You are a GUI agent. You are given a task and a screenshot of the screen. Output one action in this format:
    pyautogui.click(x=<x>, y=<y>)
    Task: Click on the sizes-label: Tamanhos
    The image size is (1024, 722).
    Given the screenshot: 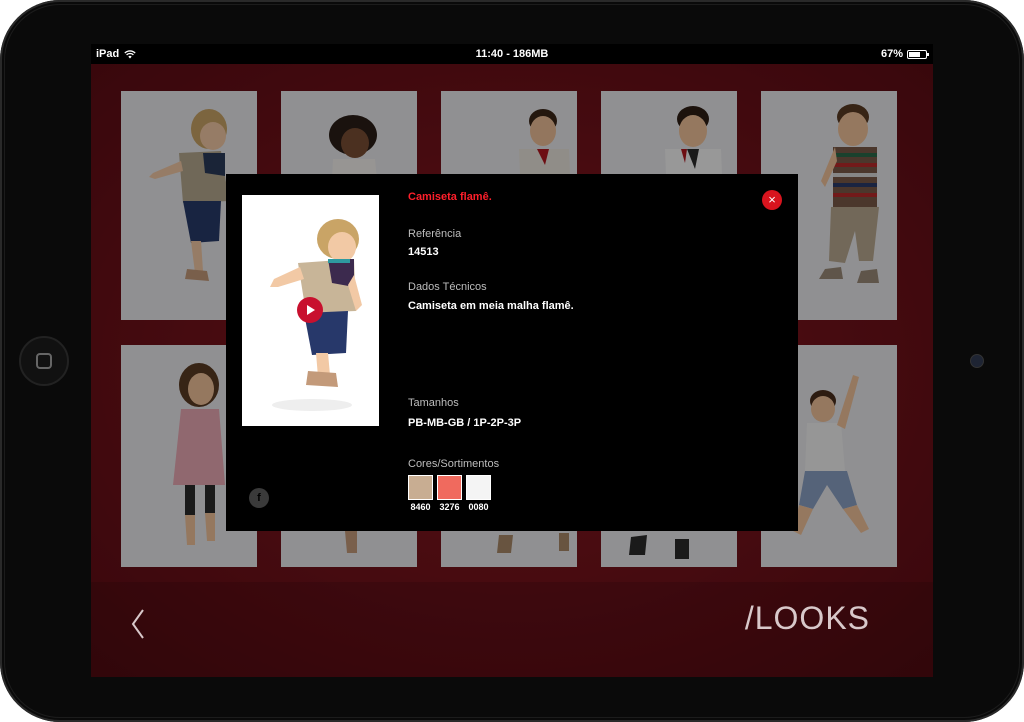 What is the action you would take?
    pyautogui.click(x=433, y=403)
    